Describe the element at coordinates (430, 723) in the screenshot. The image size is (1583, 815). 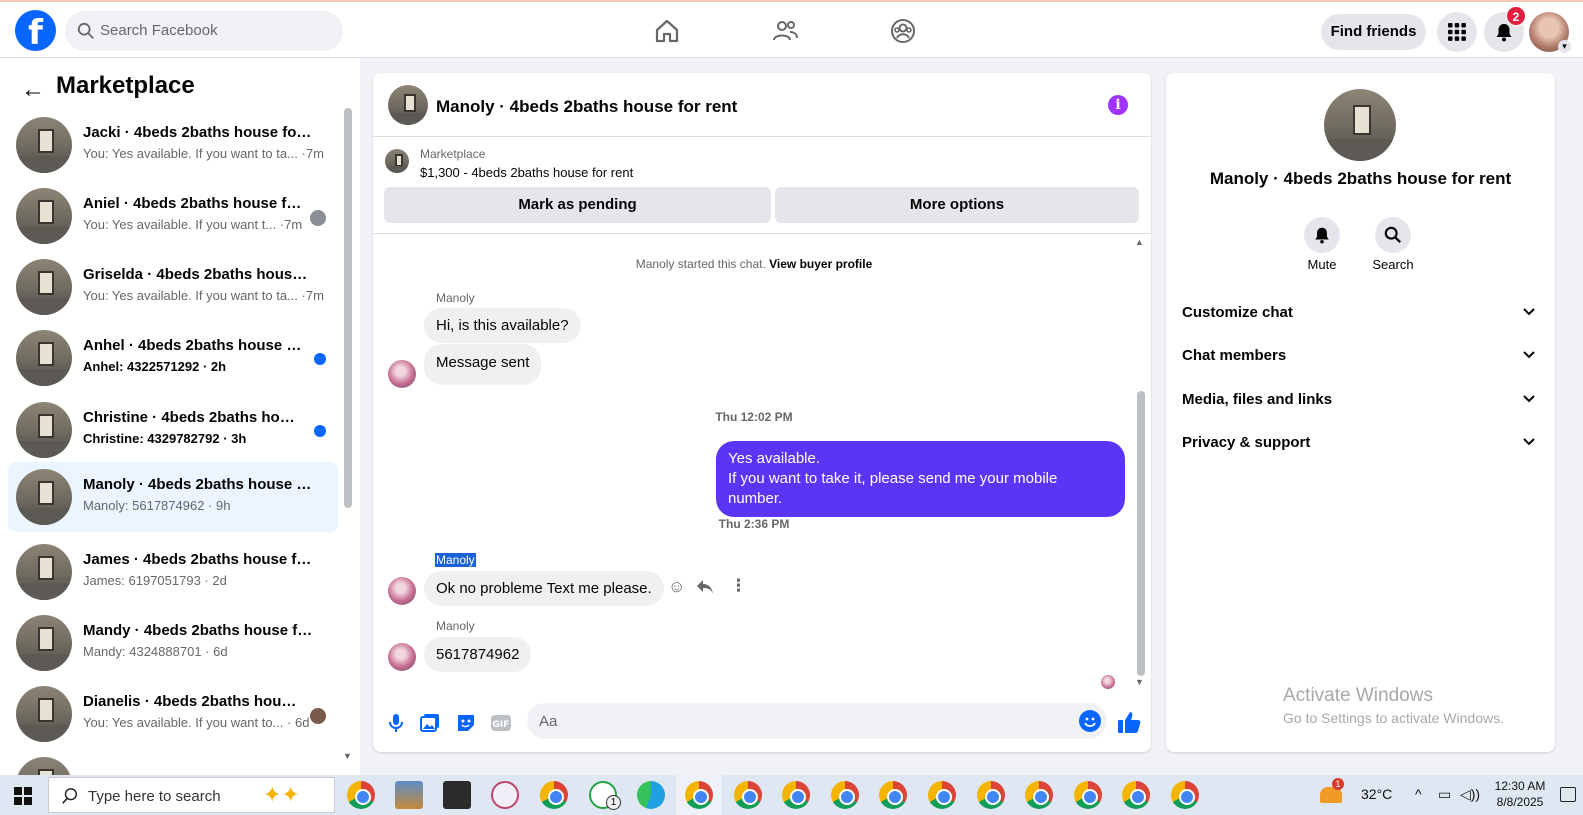
I see `photo-icon` at that location.